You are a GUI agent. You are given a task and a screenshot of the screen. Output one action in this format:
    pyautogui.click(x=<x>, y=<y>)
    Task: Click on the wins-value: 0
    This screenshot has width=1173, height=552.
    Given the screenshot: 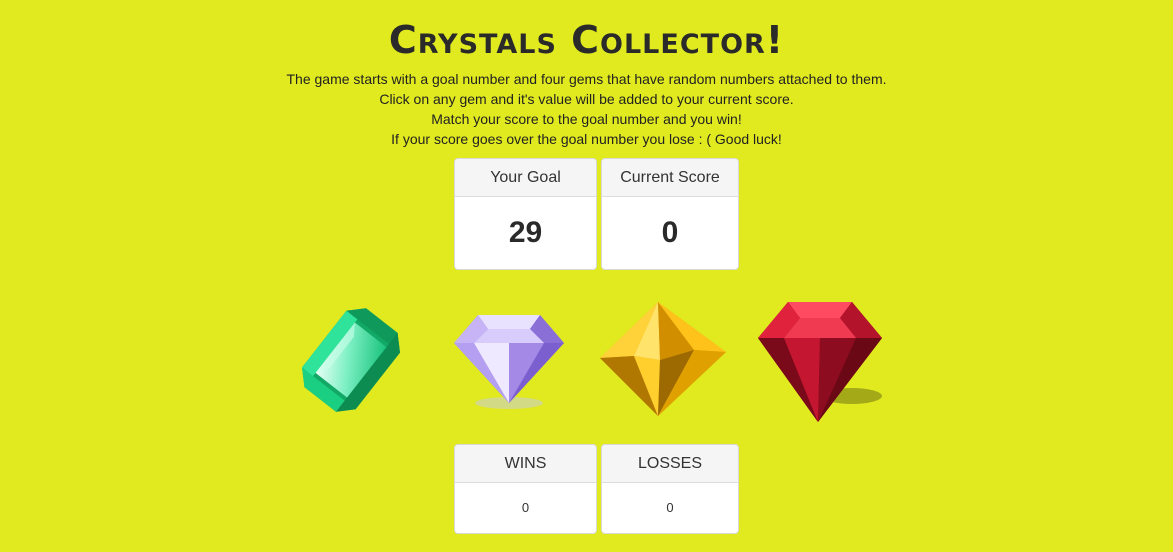 What is the action you would take?
    pyautogui.click(x=525, y=507)
    